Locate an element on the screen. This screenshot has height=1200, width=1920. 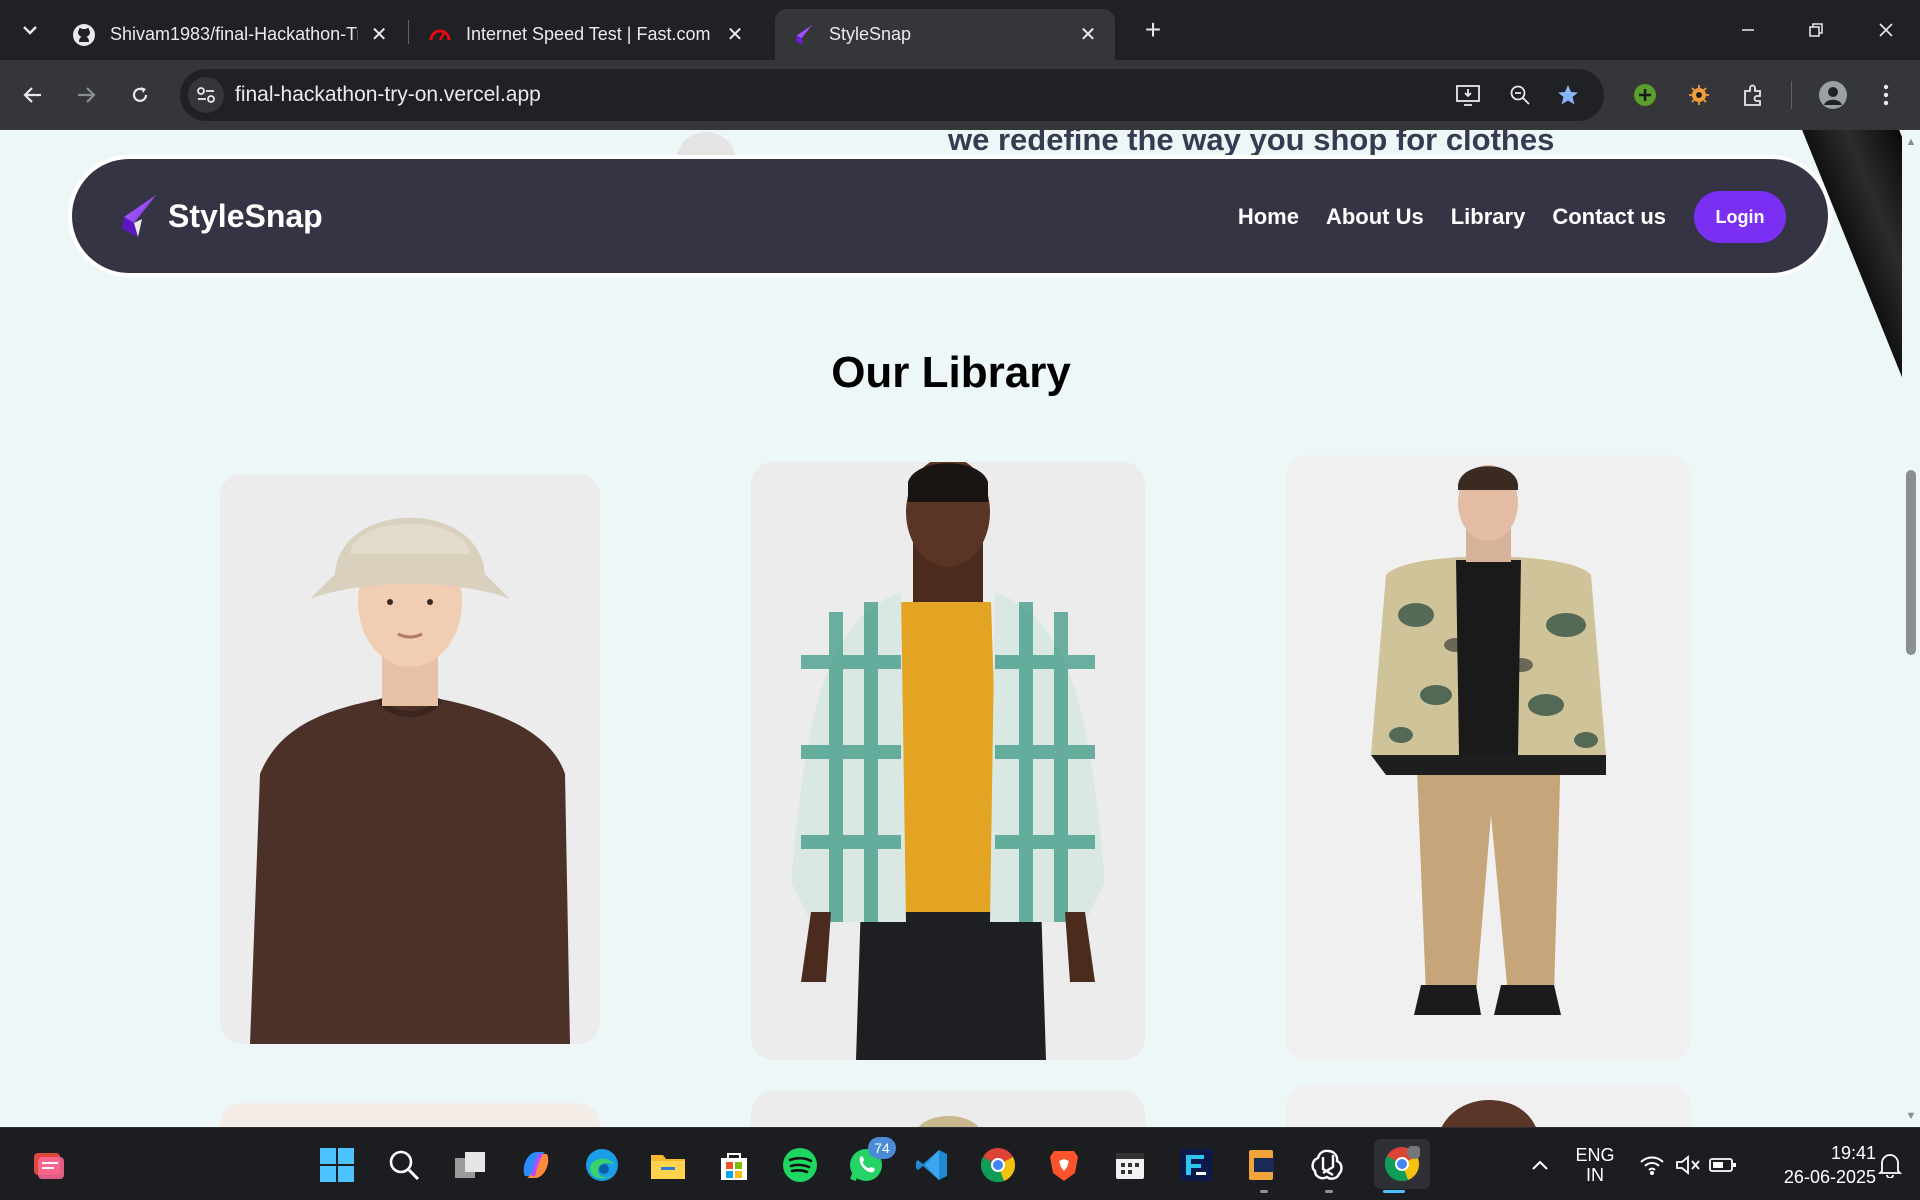
clock-date: 26-06-2025 is located at coordinates (1829, 1177).